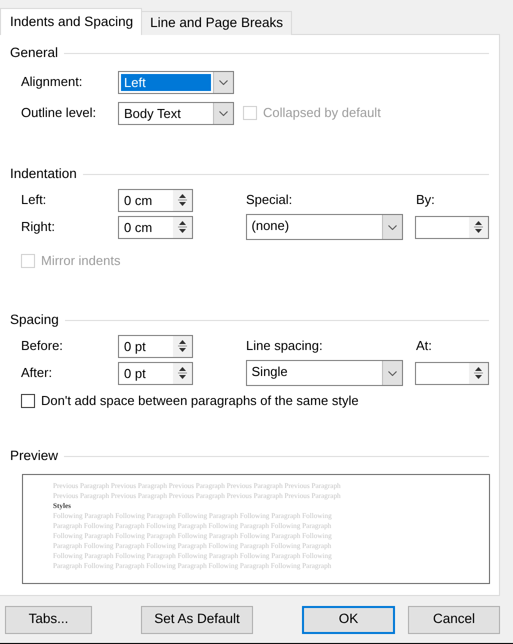 The width and height of the screenshot is (513, 644). What do you see at coordinates (269, 200) in the screenshot?
I see `field-label: Special:` at bounding box center [269, 200].